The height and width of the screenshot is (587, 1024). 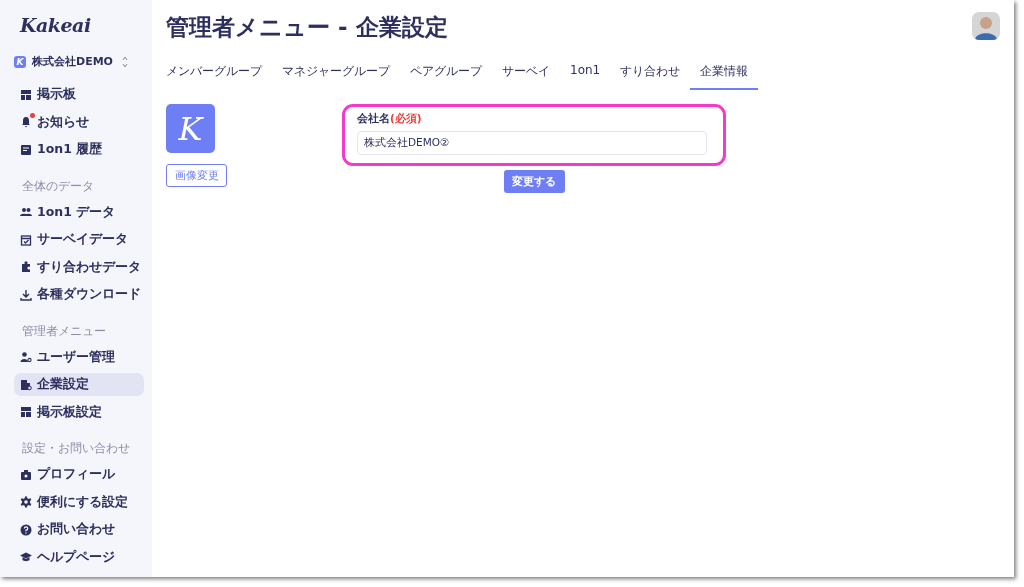 I want to click on note-icon, so click(x=26, y=149).